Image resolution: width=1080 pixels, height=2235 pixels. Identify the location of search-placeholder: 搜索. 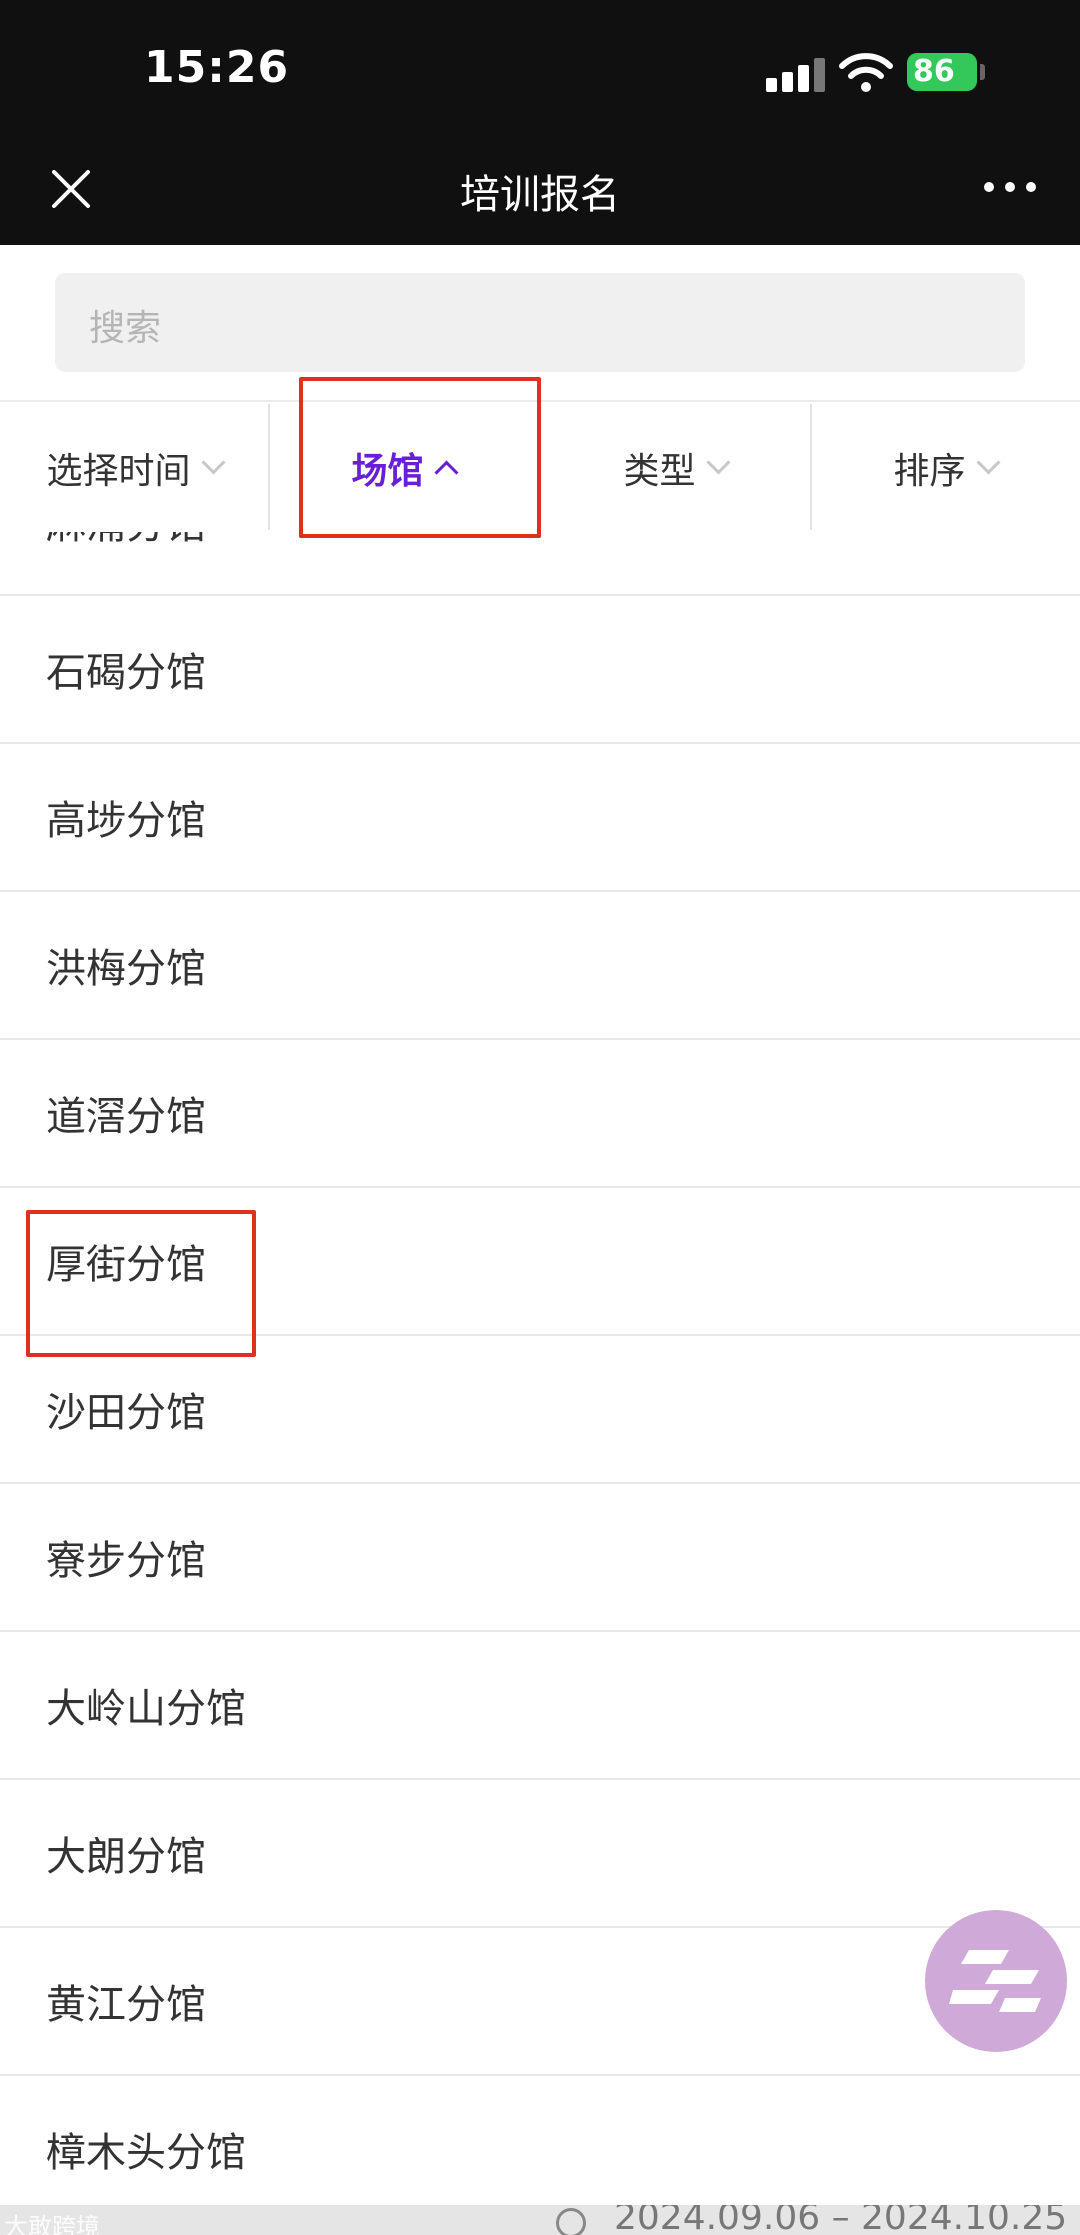
(125, 328).